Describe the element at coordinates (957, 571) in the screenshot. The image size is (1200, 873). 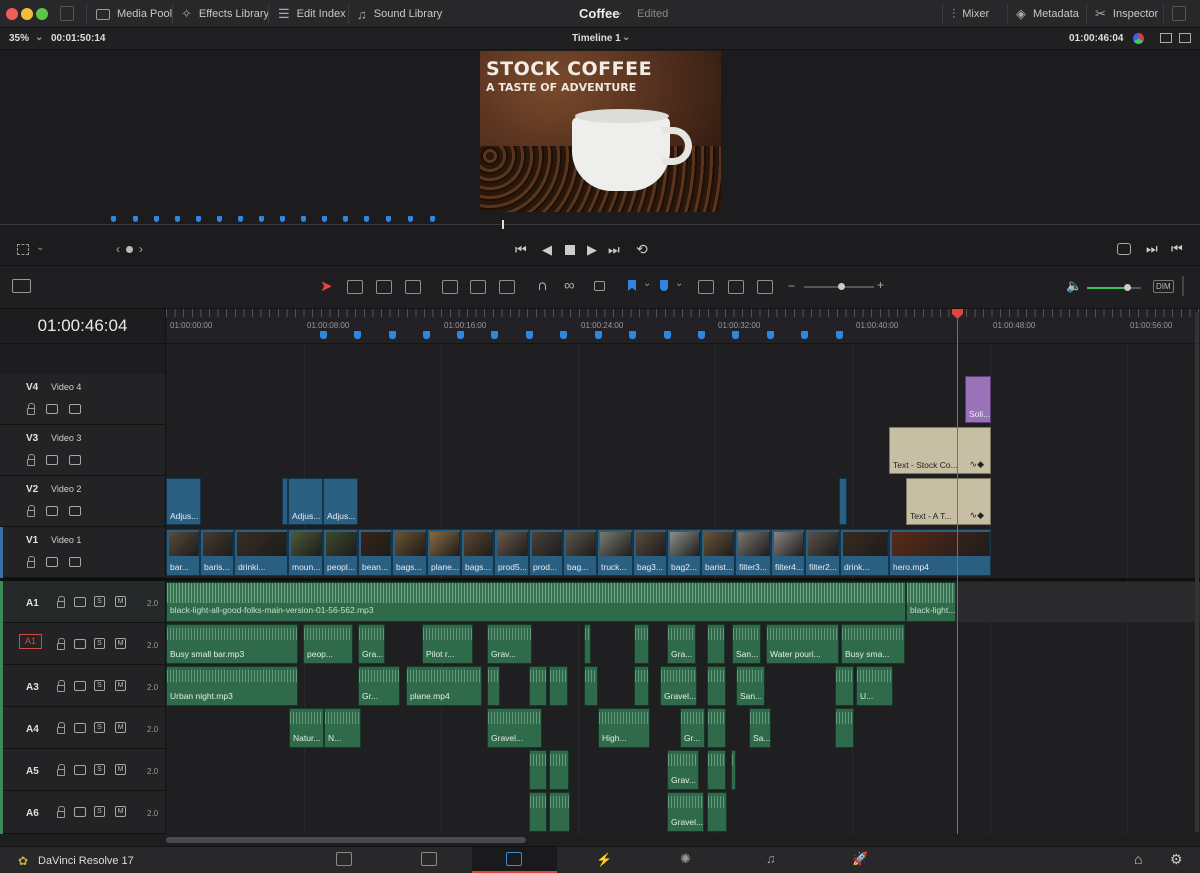
I see `playhead` at that location.